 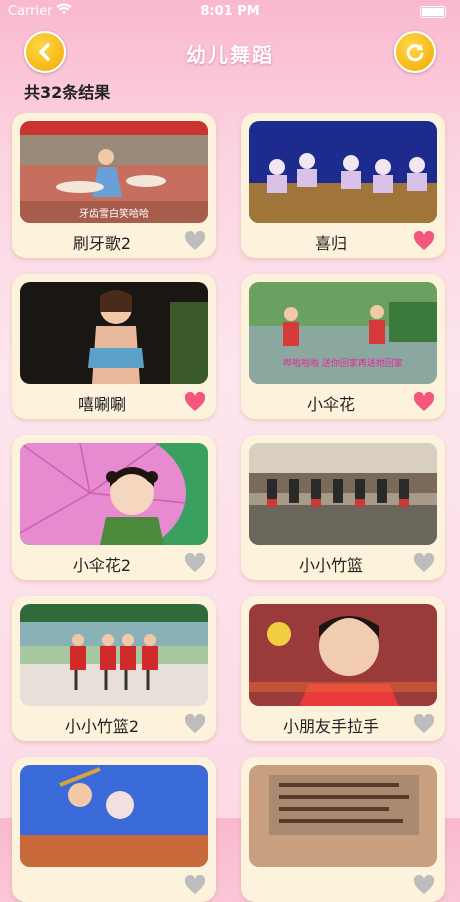 I want to click on video-card: 小朋友手拉手, so click(x=343, y=668).